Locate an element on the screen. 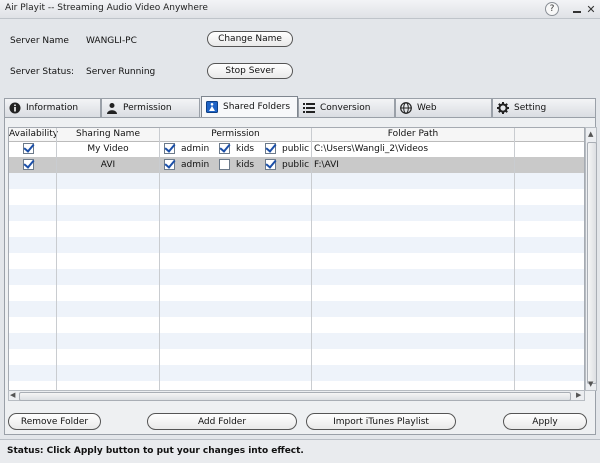 This screenshot has width=600, height=463. help-button: ? is located at coordinates (552, 9).